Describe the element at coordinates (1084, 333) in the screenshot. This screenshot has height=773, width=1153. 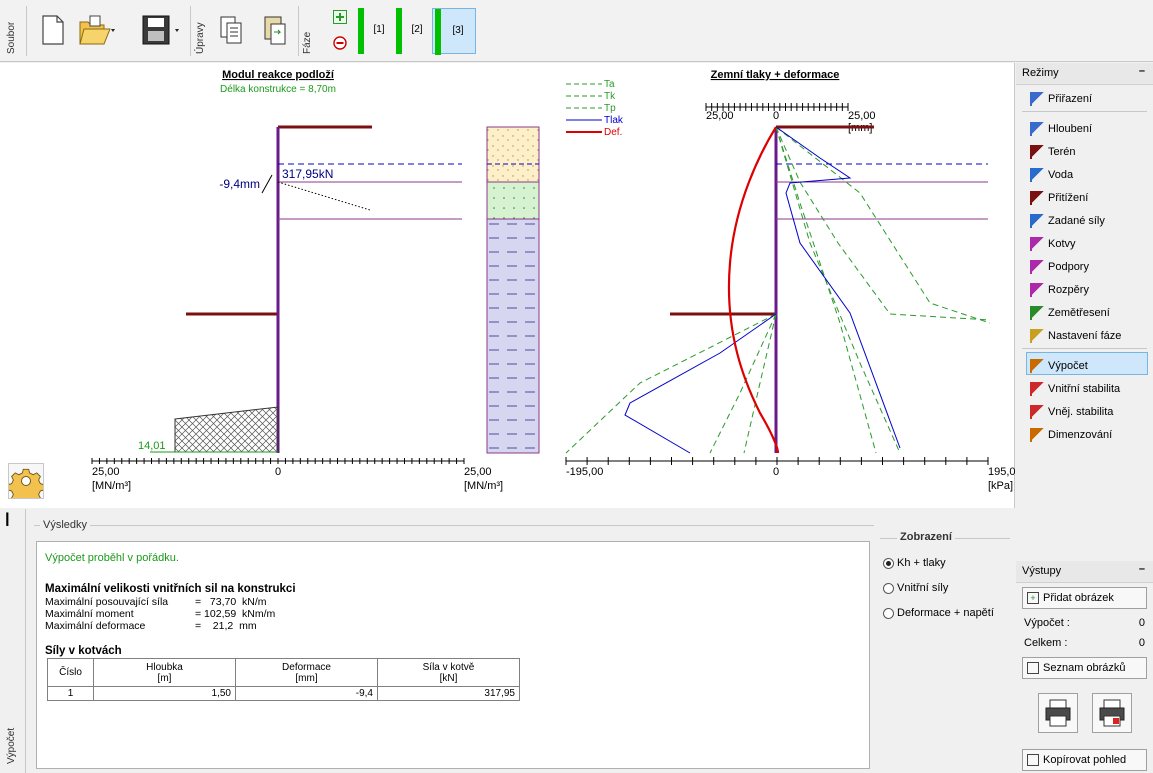
I see `mode-item-phase-settings: Nastavení fáze` at that location.